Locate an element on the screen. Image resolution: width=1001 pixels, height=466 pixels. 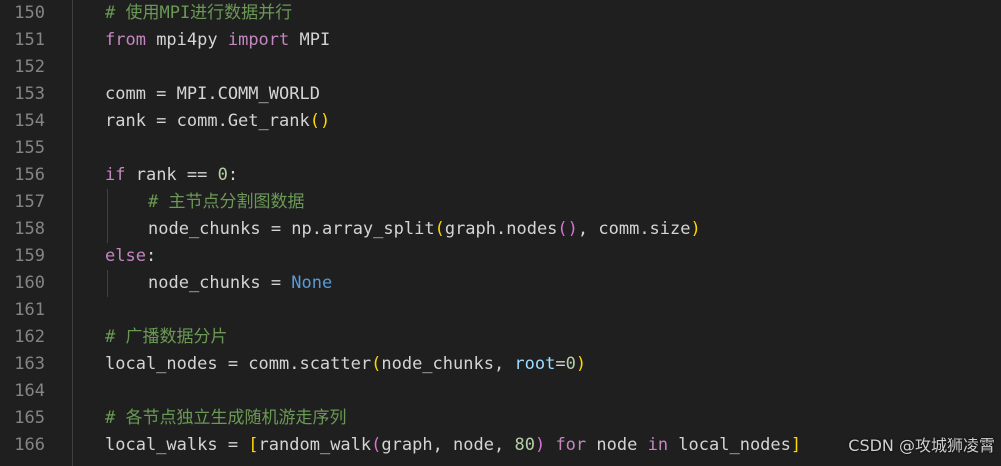
watermark: CSDN @攻城狮凌霄 is located at coordinates (921, 445).